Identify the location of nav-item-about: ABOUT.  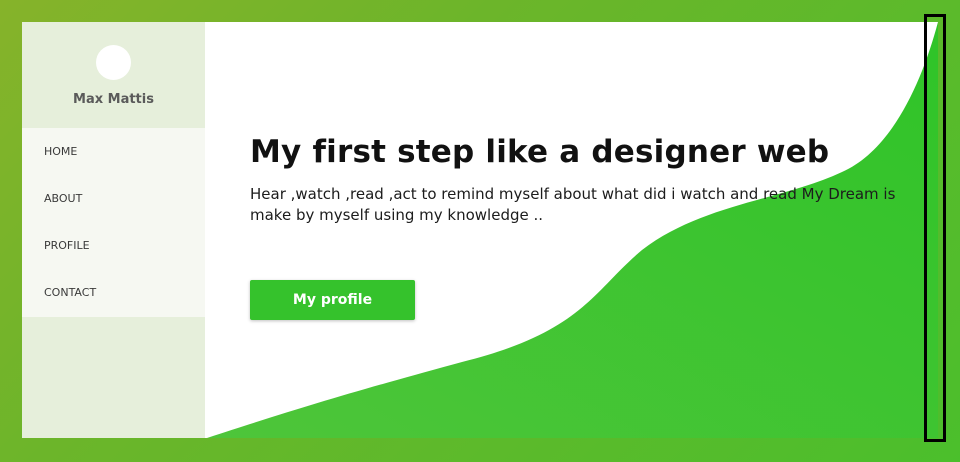
(113, 198).